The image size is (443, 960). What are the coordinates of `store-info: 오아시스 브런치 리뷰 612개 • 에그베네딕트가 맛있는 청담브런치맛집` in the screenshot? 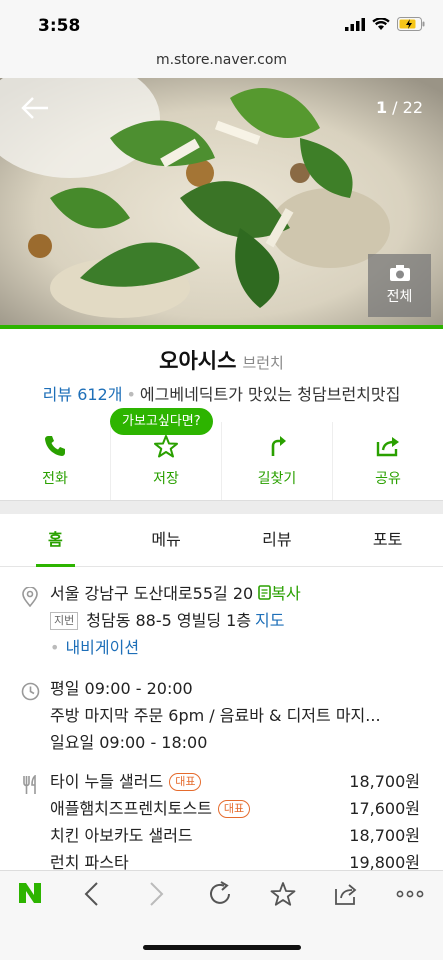 It's located at (221, 374).